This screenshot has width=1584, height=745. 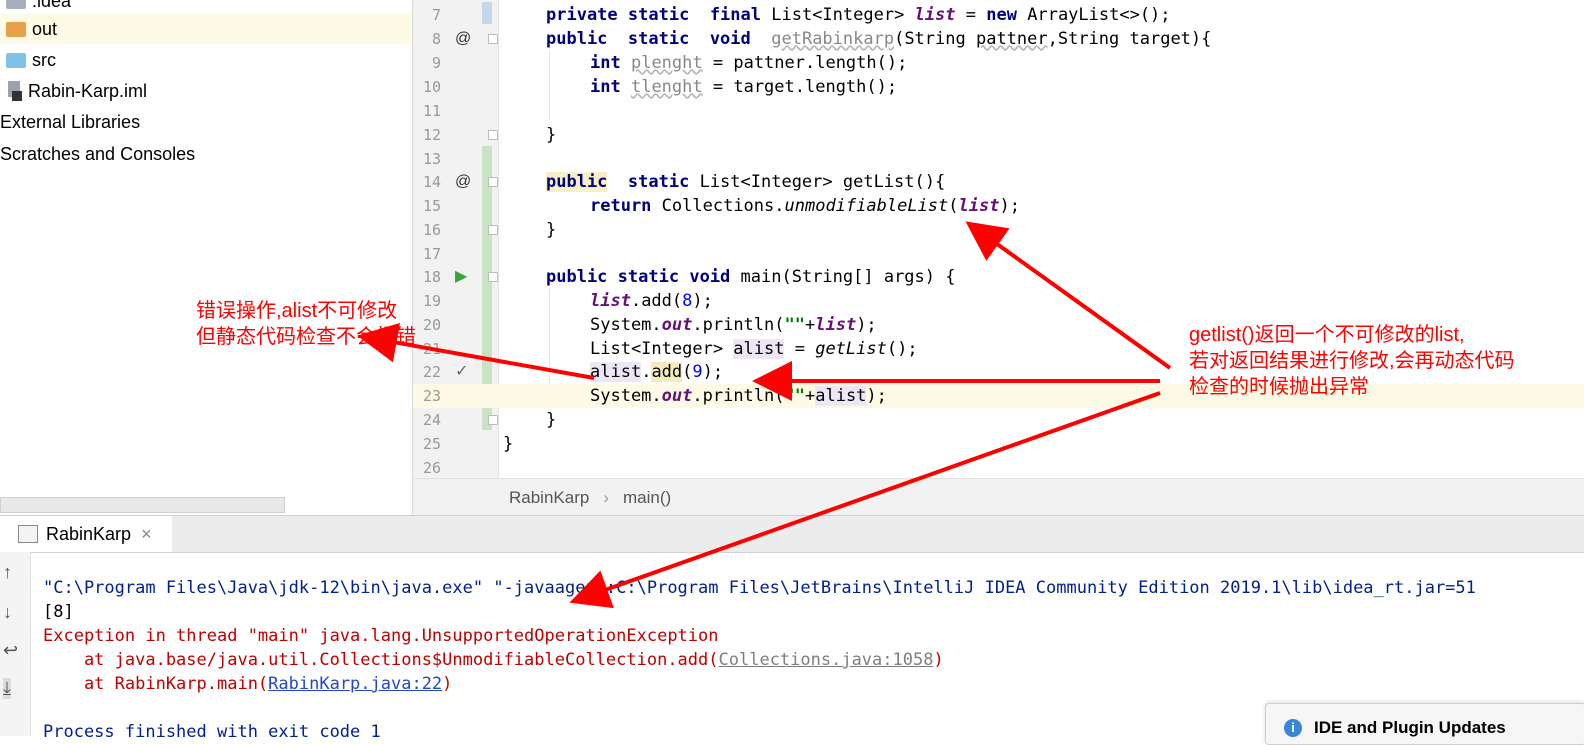 What do you see at coordinates (810, 396) in the screenshot?
I see `code-token: +` at bounding box center [810, 396].